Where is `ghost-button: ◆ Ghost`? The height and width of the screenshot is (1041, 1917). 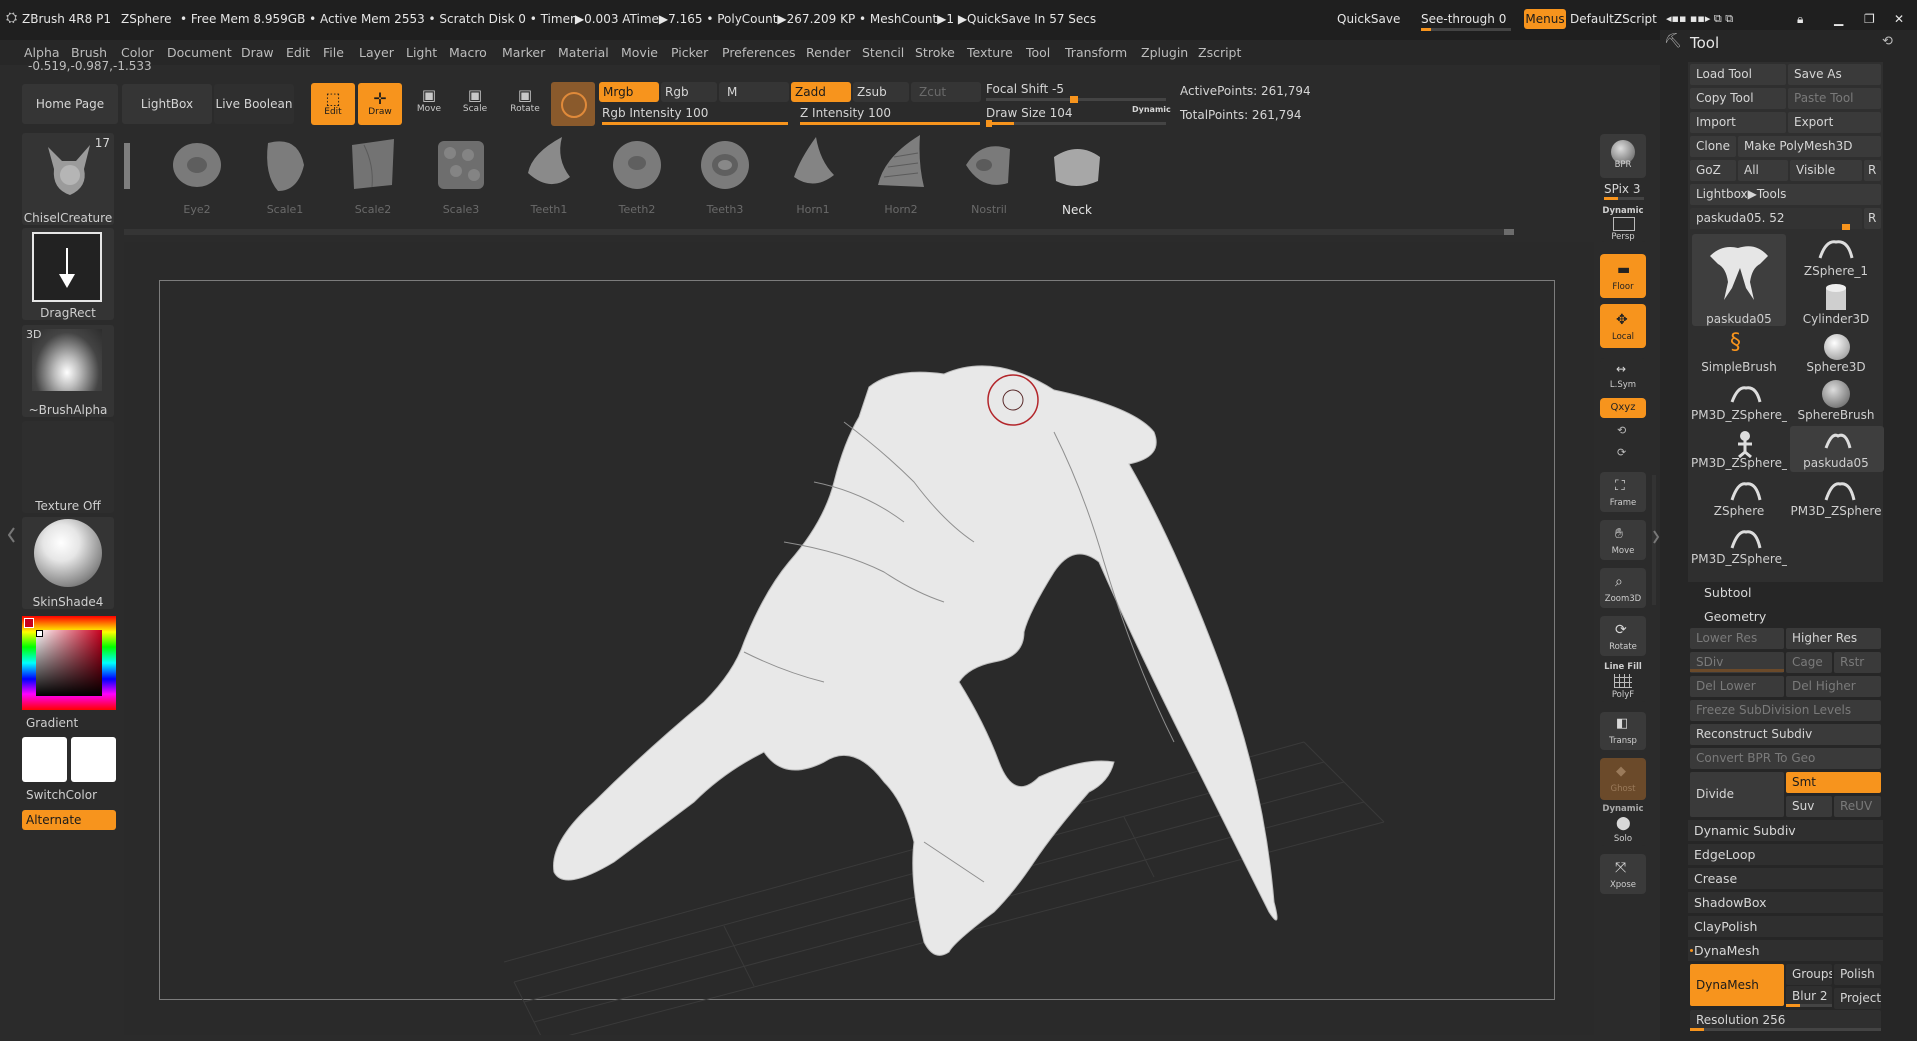 ghost-button: ◆ Ghost is located at coordinates (1623, 779).